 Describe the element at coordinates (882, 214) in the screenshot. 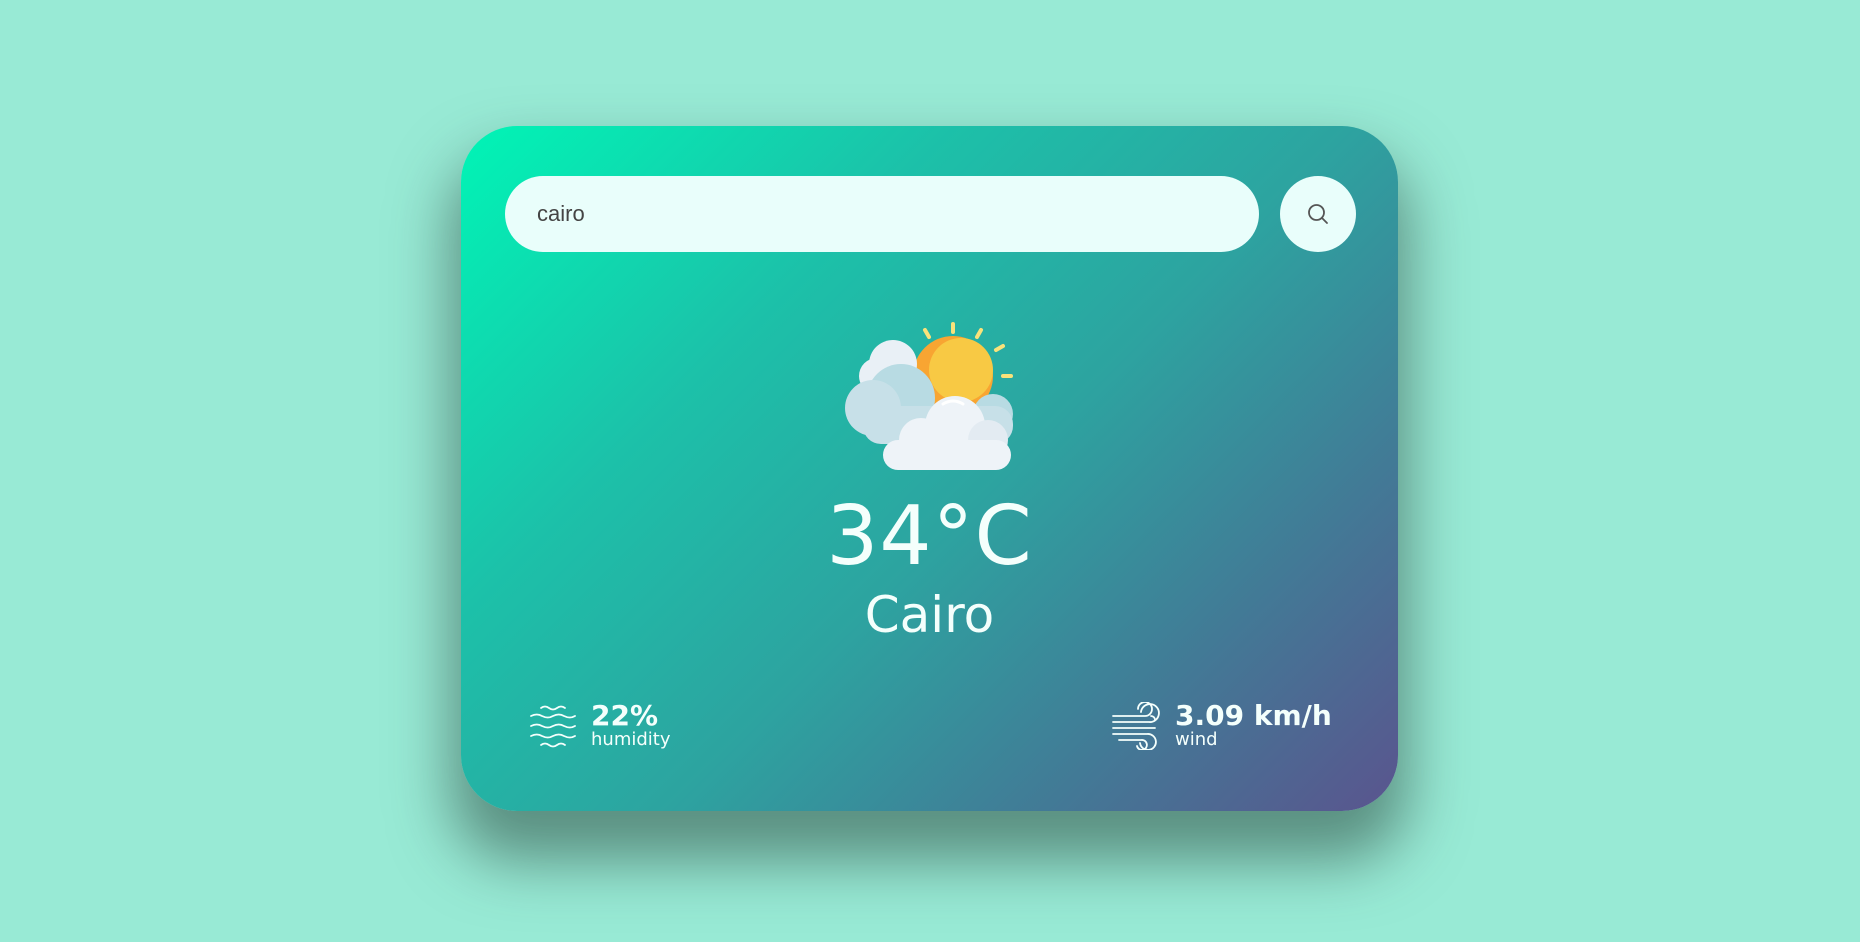

I see `search-input` at that location.